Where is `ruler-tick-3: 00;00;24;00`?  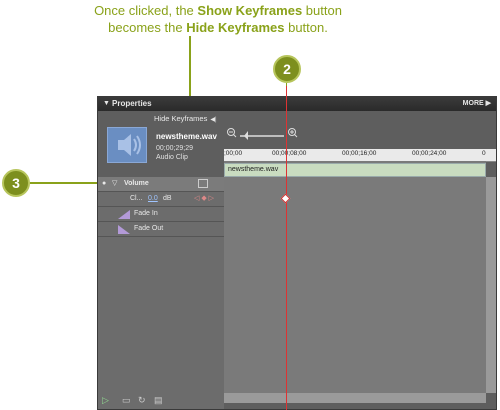 ruler-tick-3: 00;00;24;00 is located at coordinates (429, 153).